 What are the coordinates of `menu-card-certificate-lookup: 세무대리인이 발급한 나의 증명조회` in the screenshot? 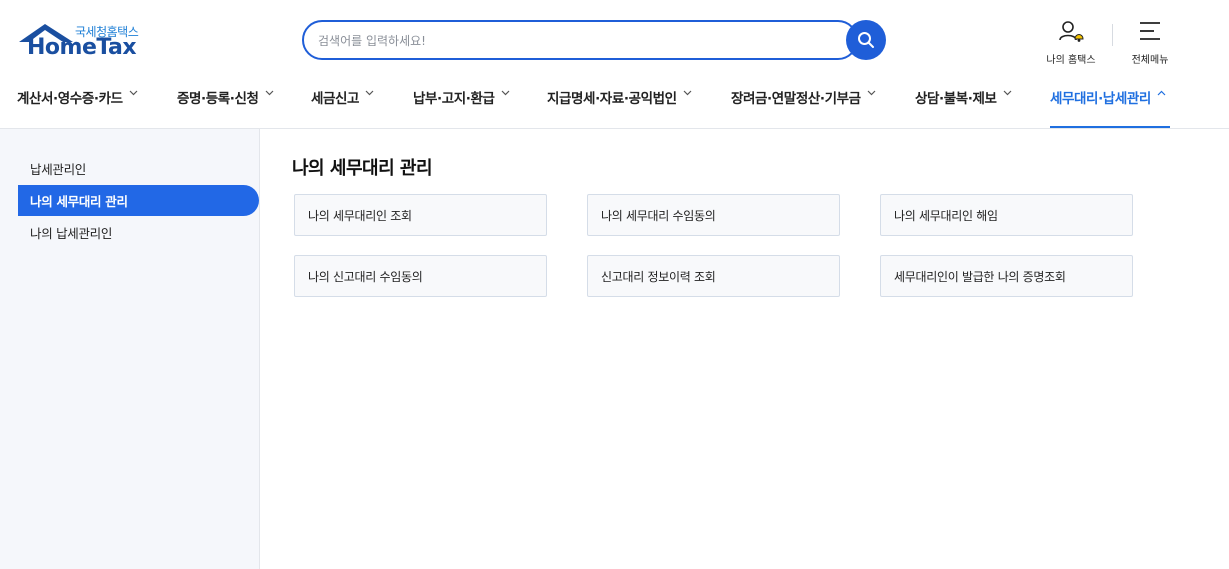 It's located at (1006, 276).